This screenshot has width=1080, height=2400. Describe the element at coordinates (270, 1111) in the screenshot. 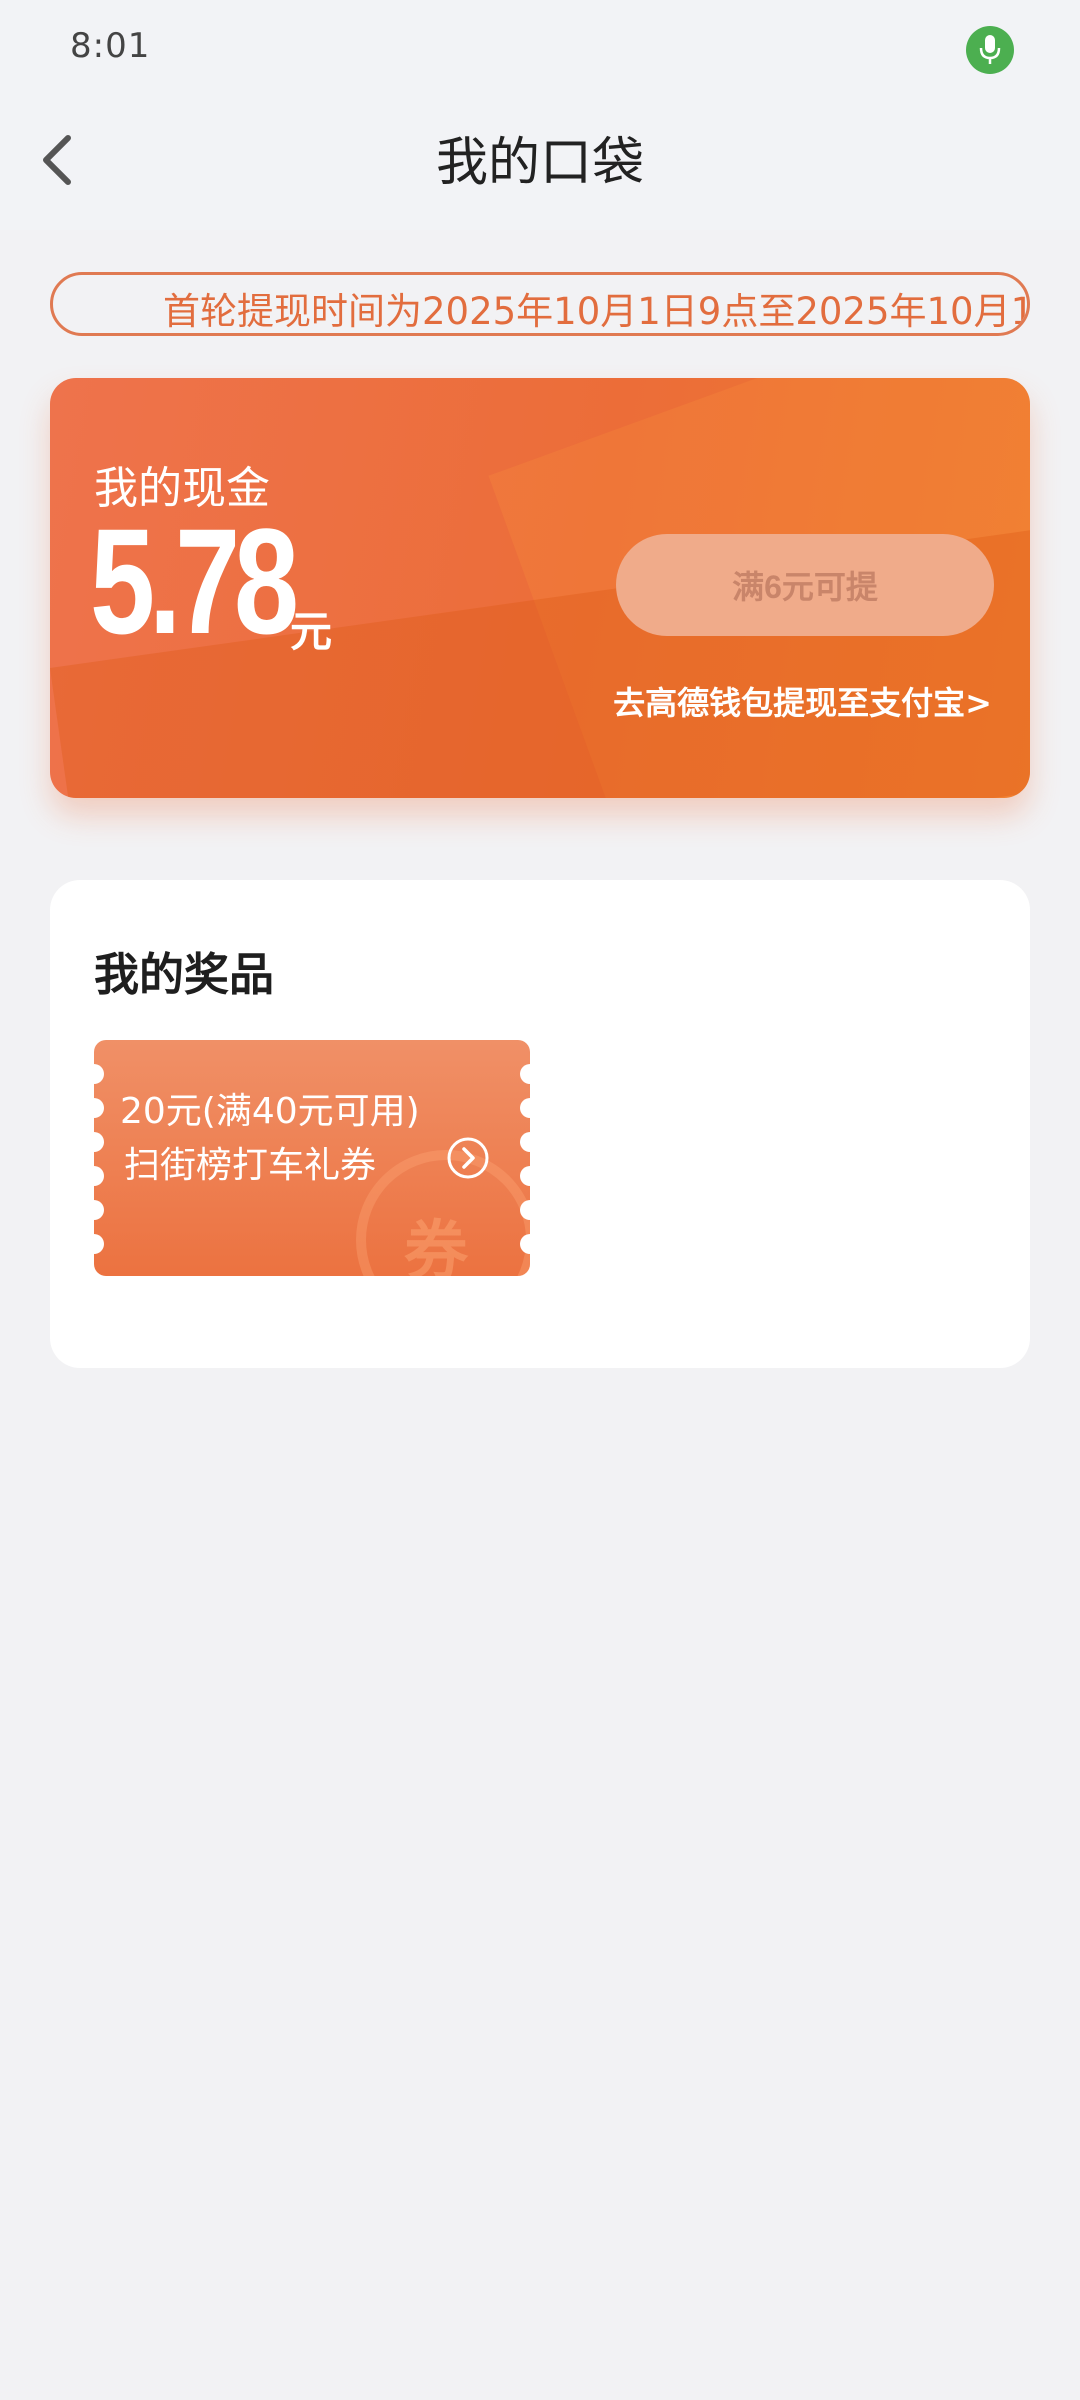

I see `coupon-amount: 20元(满40元可用)` at that location.